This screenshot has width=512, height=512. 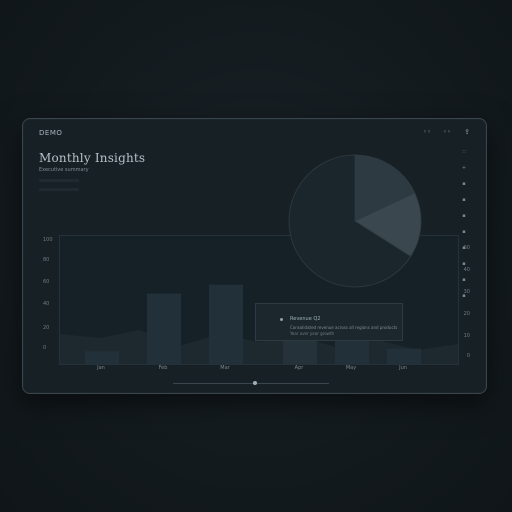 What do you see at coordinates (403, 368) in the screenshot?
I see `x-tick: Jun` at bounding box center [403, 368].